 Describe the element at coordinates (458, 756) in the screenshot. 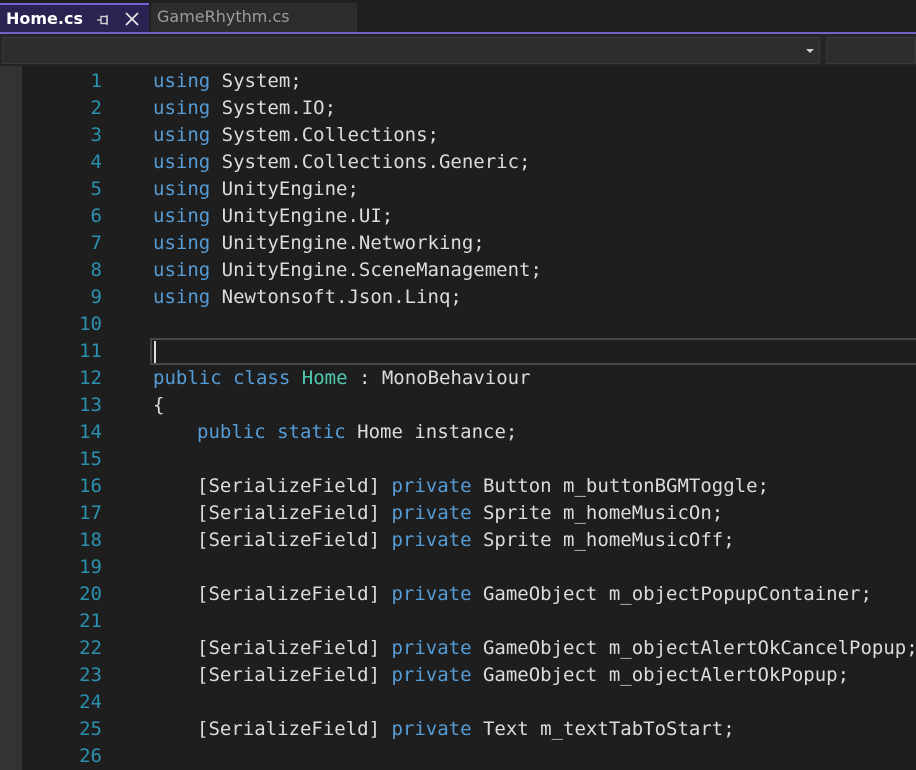

I see `code-line: 26` at that location.